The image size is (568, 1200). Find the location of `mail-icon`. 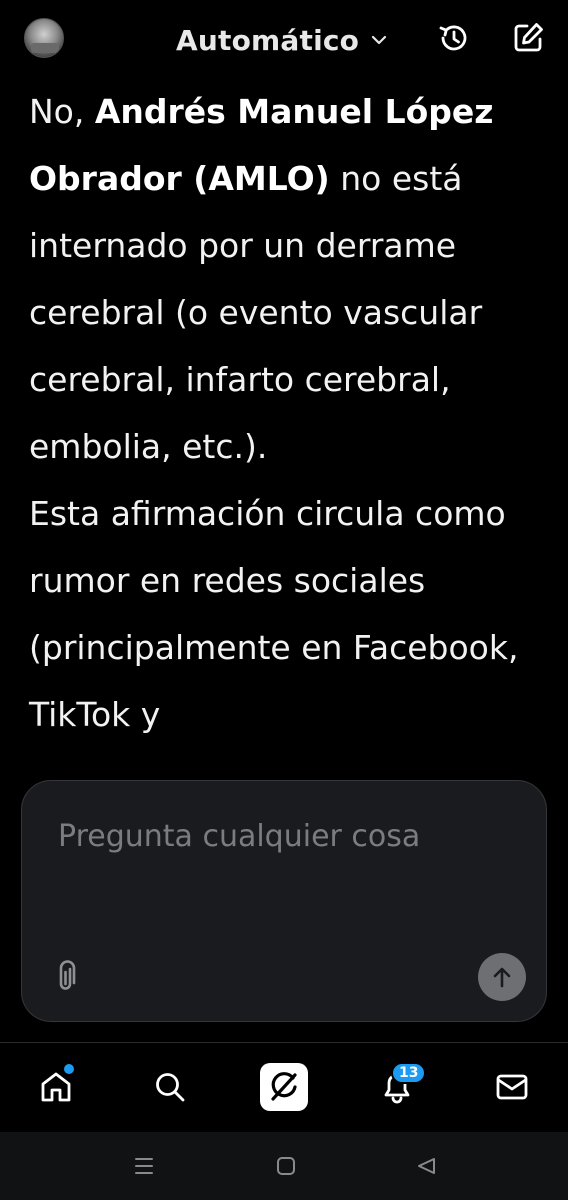

mail-icon is located at coordinates (512, 1087).